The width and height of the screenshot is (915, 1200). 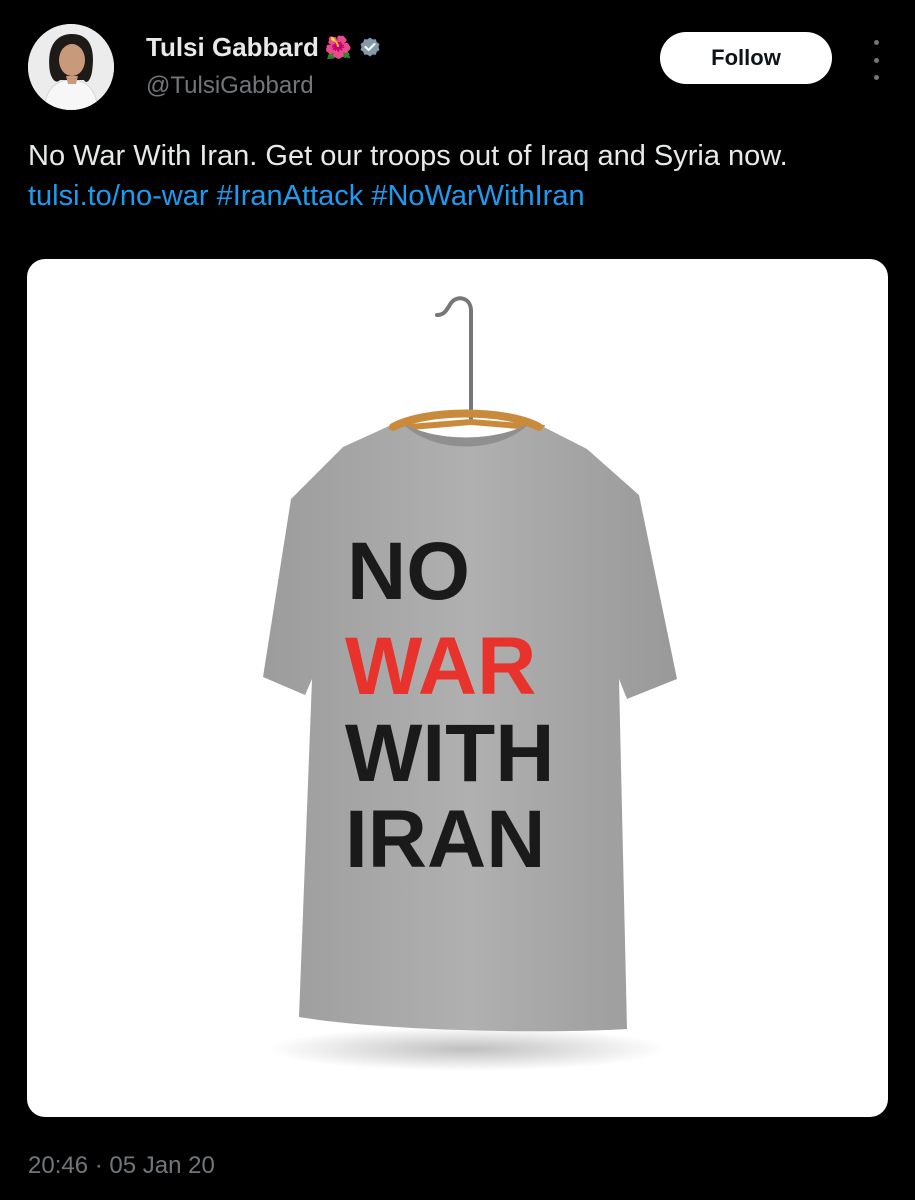 I want to click on author-handle: @TulsiGabbard, so click(x=230, y=86).